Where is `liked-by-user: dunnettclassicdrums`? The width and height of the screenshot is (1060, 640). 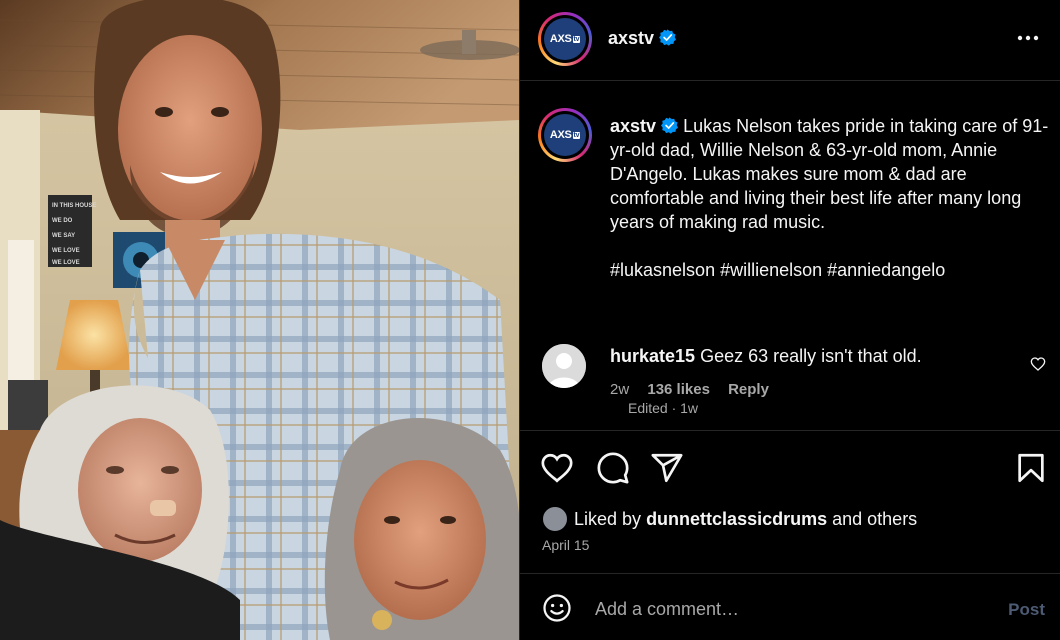
liked-by-user: dunnettclassicdrums is located at coordinates (736, 519).